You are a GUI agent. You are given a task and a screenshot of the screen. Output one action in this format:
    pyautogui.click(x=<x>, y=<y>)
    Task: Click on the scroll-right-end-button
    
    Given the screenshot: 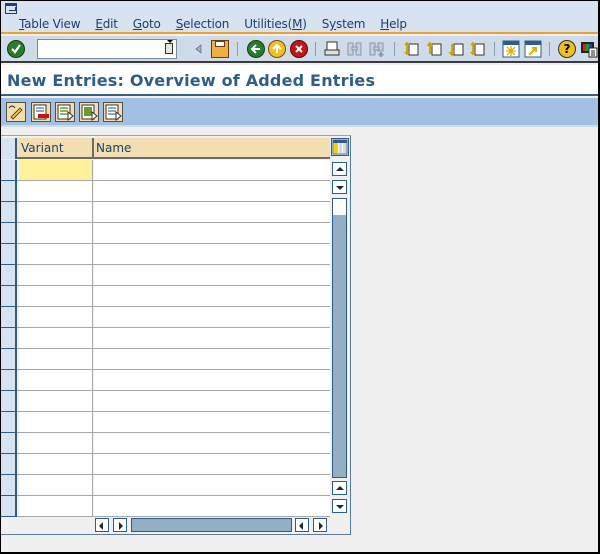 What is the action you would take?
    pyautogui.click(x=320, y=525)
    